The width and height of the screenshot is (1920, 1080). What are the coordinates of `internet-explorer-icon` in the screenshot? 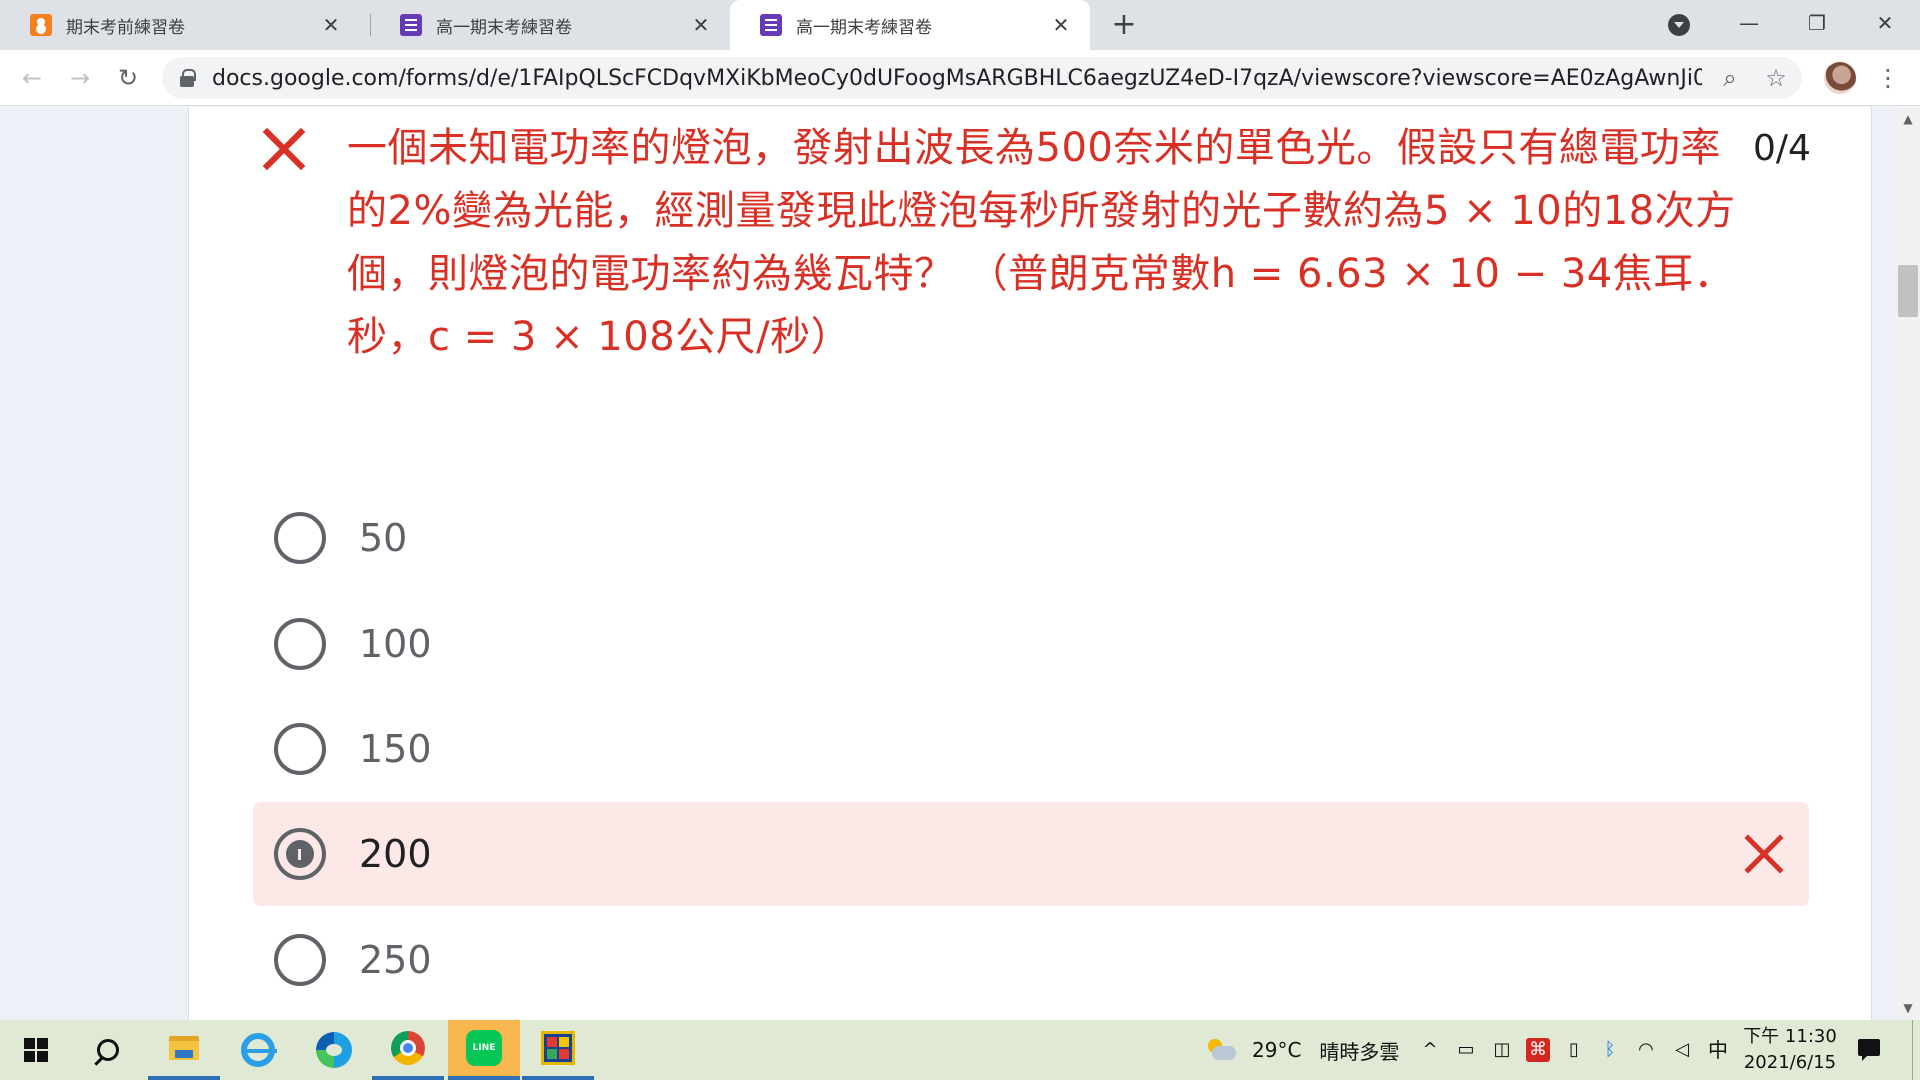 It's located at (259, 1050).